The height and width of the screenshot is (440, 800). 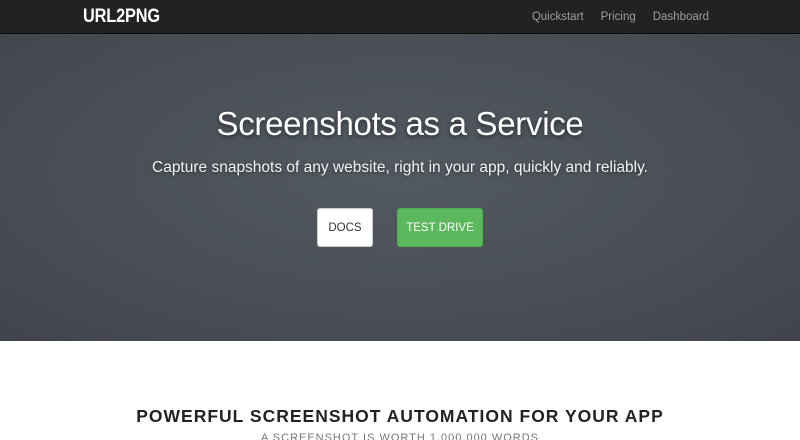 What do you see at coordinates (121, 17) in the screenshot?
I see `brand-logo-link: URL2PNG` at bounding box center [121, 17].